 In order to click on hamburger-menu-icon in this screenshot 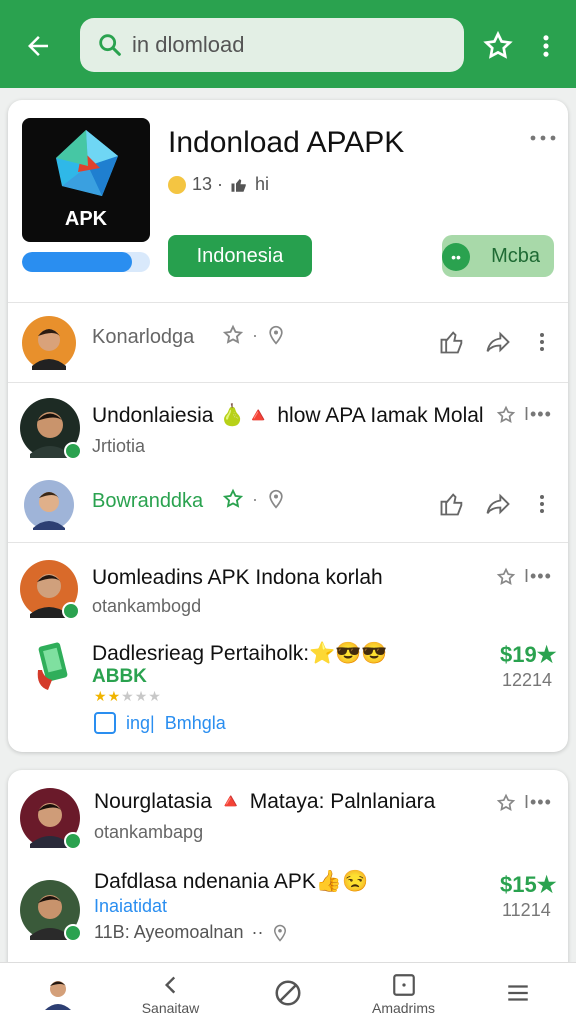, I will do `click(517, 993)`.